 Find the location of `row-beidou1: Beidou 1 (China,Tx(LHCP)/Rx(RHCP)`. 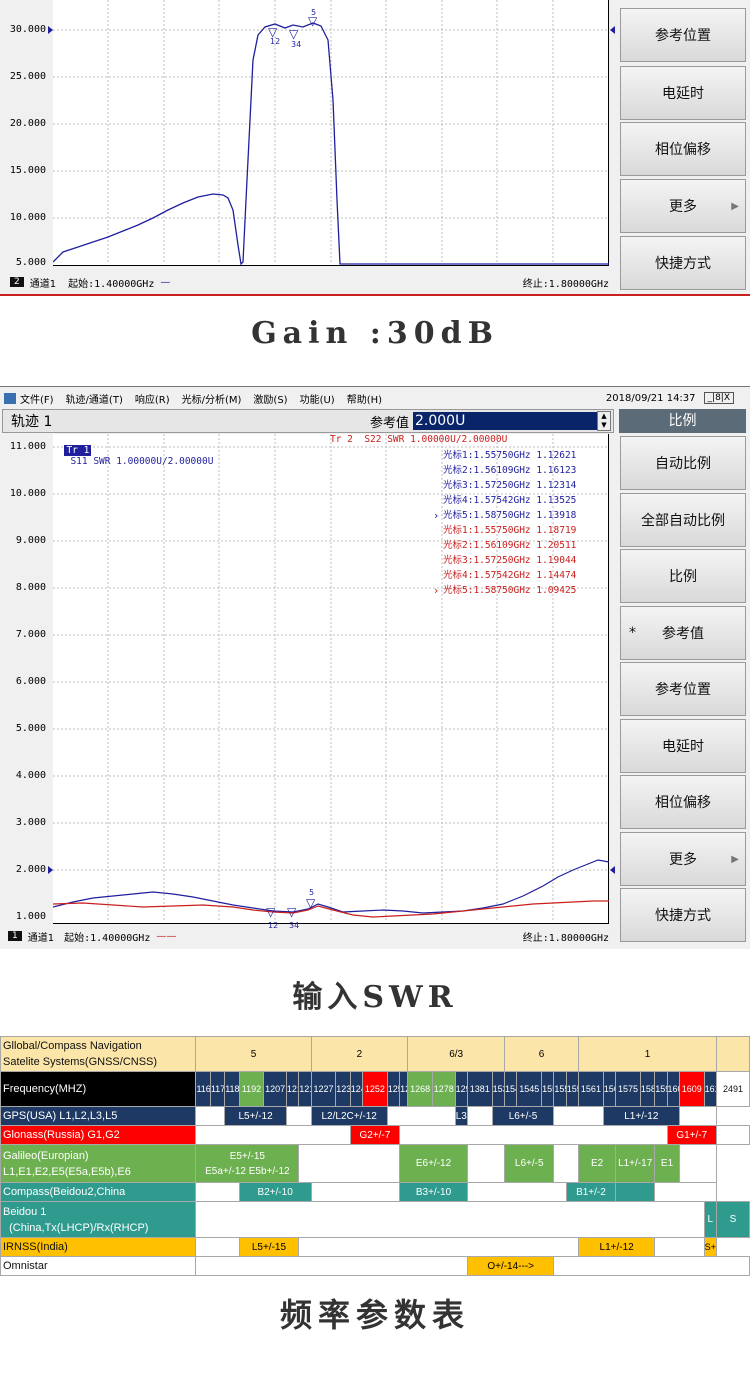

row-beidou1: Beidou 1 (China,Tx(LHCP)/Rx(RHCP) is located at coordinates (98, 1219).